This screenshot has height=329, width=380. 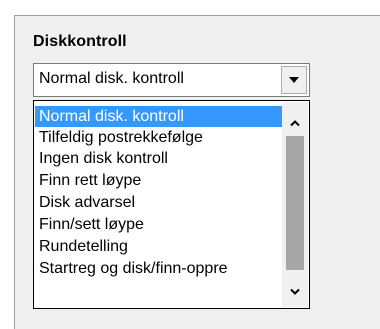 I want to click on list-item: Normal disk. kontroll, so click(x=159, y=116).